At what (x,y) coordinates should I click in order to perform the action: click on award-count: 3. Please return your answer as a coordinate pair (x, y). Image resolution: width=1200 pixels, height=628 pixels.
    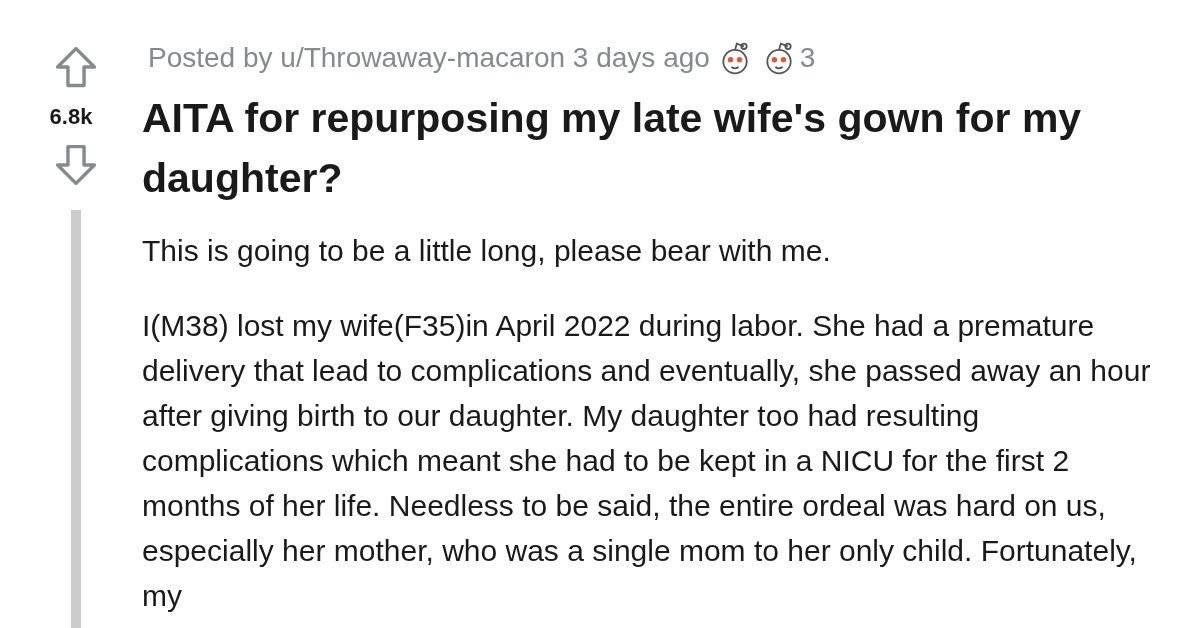
    Looking at the image, I should click on (807, 58).